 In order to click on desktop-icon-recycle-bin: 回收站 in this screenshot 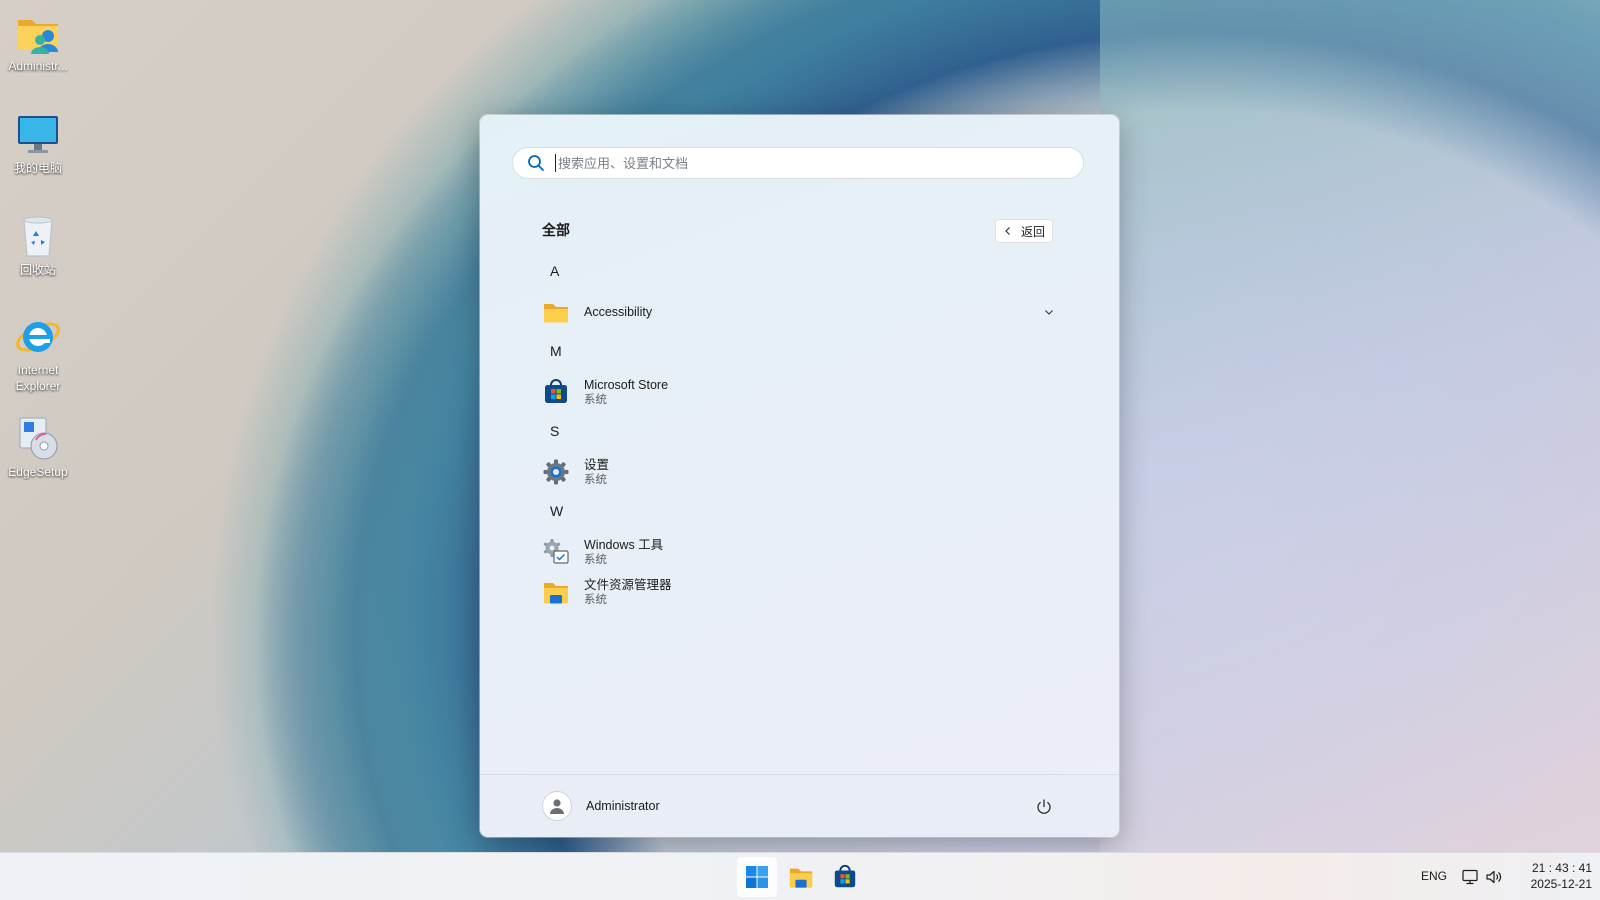, I will do `click(38, 245)`.